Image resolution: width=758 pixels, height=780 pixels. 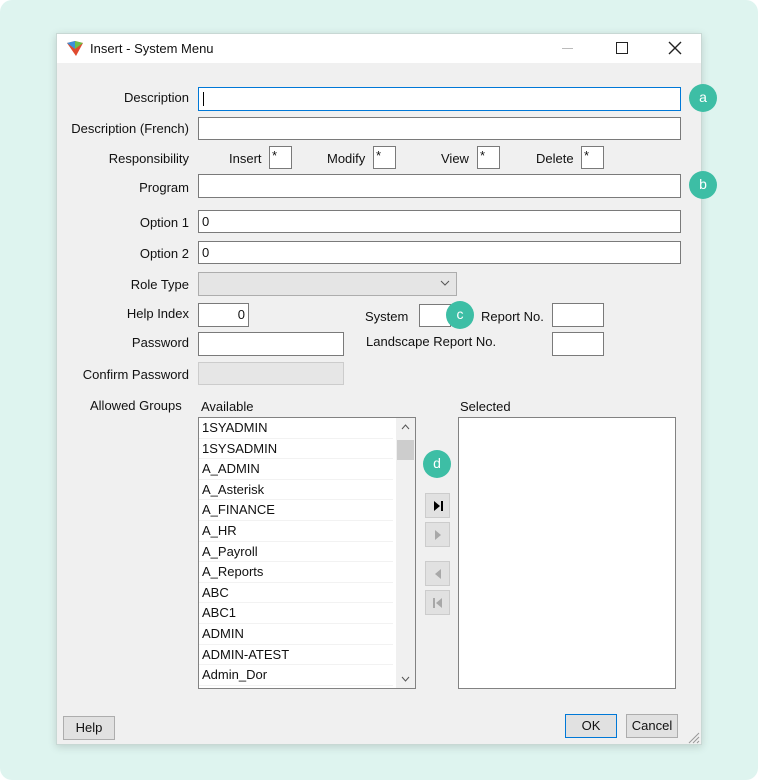 What do you see at coordinates (152, 48) in the screenshot?
I see `window-title: Insert - System Menu` at bounding box center [152, 48].